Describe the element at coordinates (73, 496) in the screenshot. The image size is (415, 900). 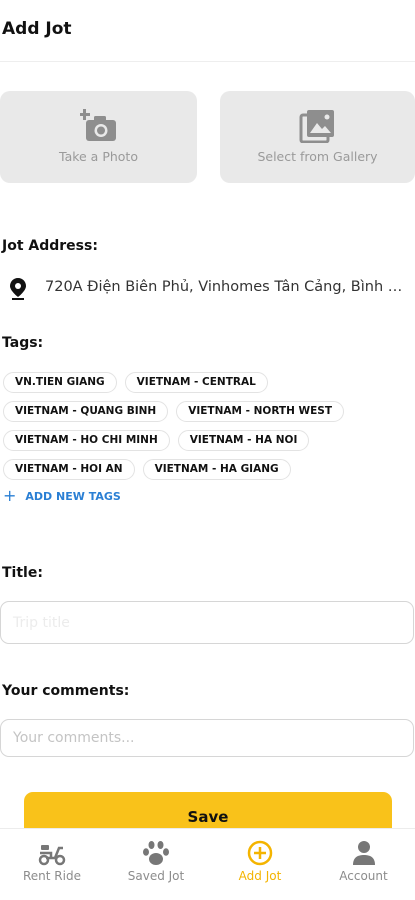
I see `add-new-tags-label: ADD NEW TAGS` at that location.